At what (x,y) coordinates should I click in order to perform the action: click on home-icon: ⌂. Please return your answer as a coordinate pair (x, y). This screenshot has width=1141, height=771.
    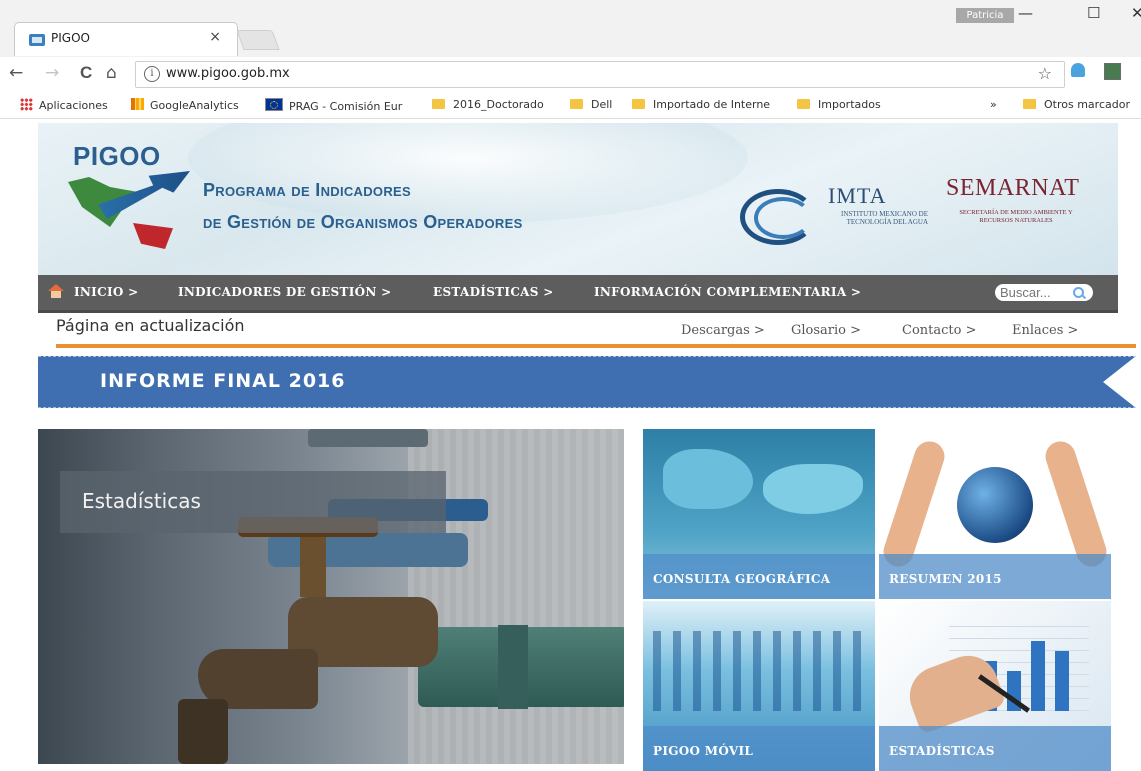
    Looking at the image, I should click on (111, 73).